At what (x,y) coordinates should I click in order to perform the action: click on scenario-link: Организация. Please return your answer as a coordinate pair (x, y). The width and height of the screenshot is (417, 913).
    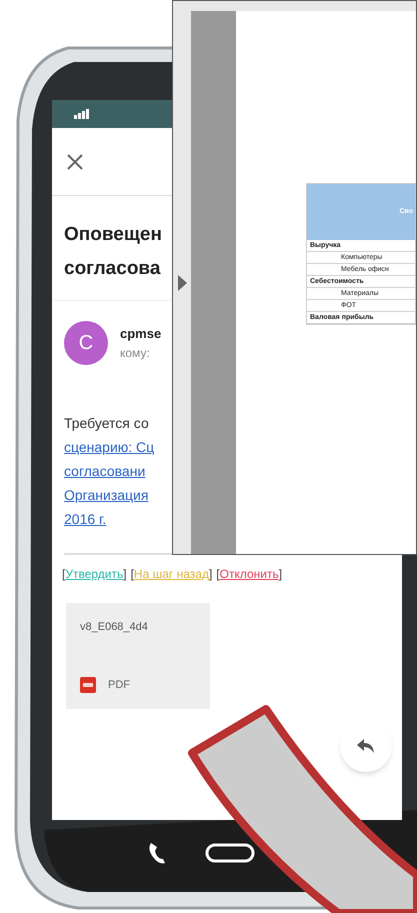
    Looking at the image, I should click on (106, 495).